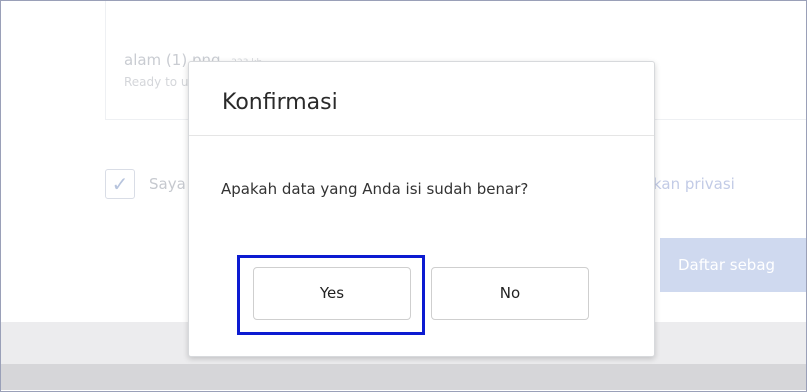 This screenshot has height=392, width=807. Describe the element at coordinates (510, 293) in the screenshot. I see `no-button: No` at that location.